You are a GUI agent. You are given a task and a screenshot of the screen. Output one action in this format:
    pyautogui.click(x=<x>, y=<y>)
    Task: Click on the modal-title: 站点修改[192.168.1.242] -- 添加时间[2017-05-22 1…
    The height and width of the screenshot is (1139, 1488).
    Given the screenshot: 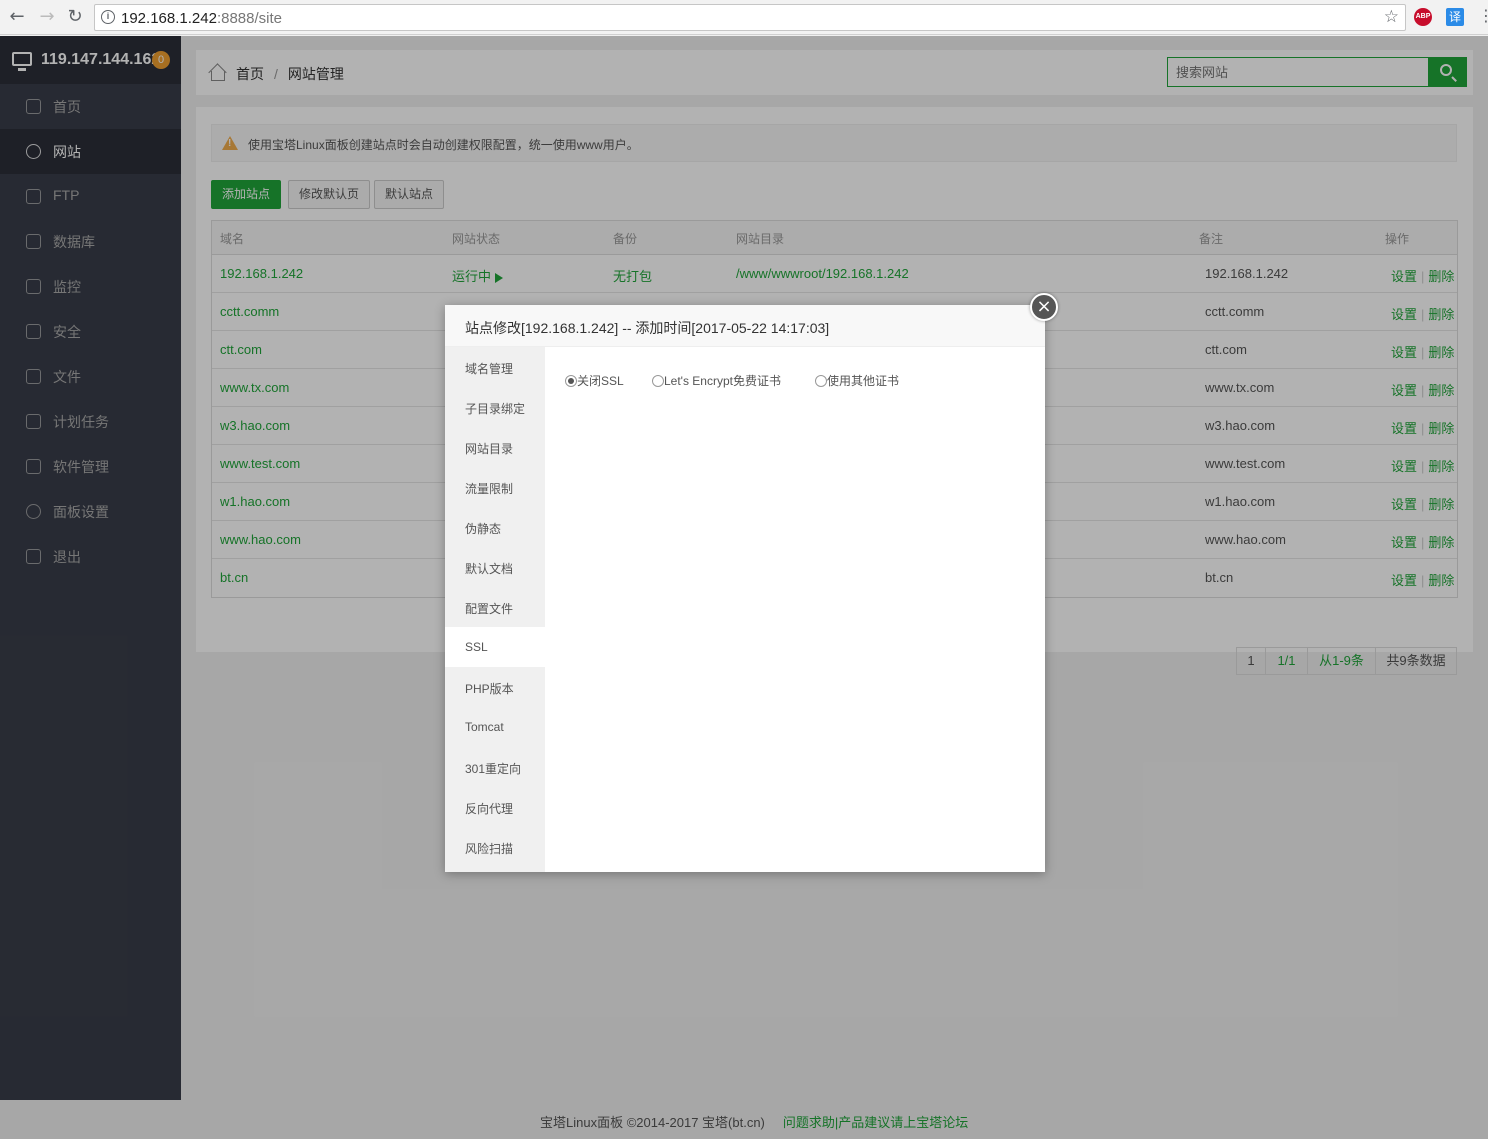 What is the action you would take?
    pyautogui.click(x=647, y=328)
    